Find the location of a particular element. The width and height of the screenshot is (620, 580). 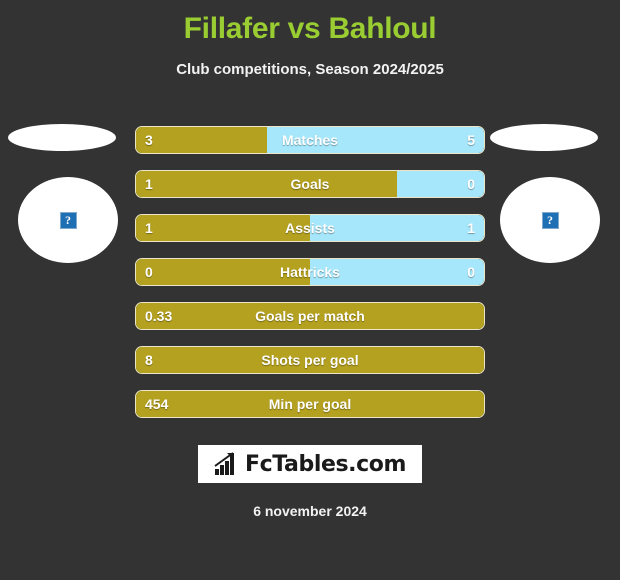

away-player-photo-top-oval is located at coordinates (544, 137).